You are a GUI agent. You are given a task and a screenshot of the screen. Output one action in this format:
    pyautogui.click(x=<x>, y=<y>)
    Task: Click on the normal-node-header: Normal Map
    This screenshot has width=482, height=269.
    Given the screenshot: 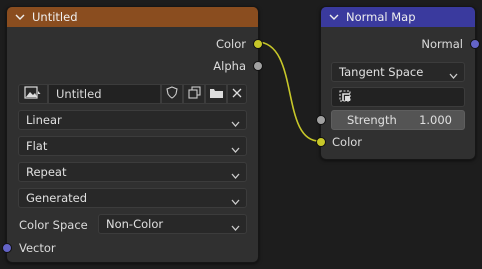 What is the action you would take?
    pyautogui.click(x=398, y=17)
    